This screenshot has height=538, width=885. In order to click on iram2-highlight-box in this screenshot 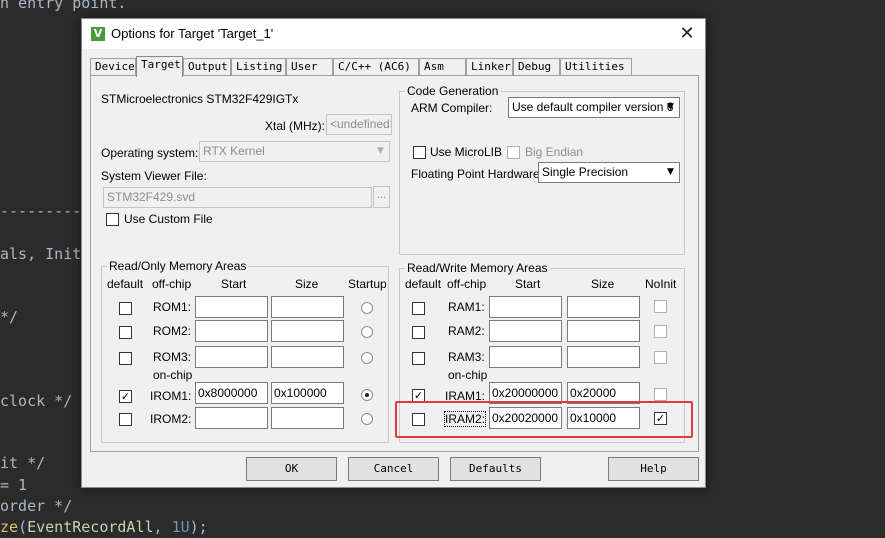, I will do `click(544, 419)`.